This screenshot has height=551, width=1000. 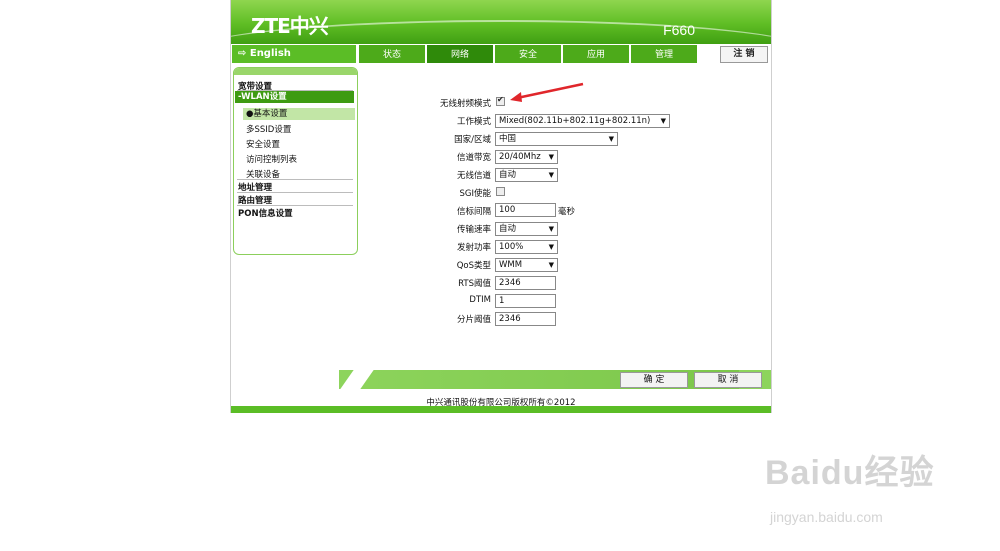 I want to click on arrow-head, so click(x=516, y=97).